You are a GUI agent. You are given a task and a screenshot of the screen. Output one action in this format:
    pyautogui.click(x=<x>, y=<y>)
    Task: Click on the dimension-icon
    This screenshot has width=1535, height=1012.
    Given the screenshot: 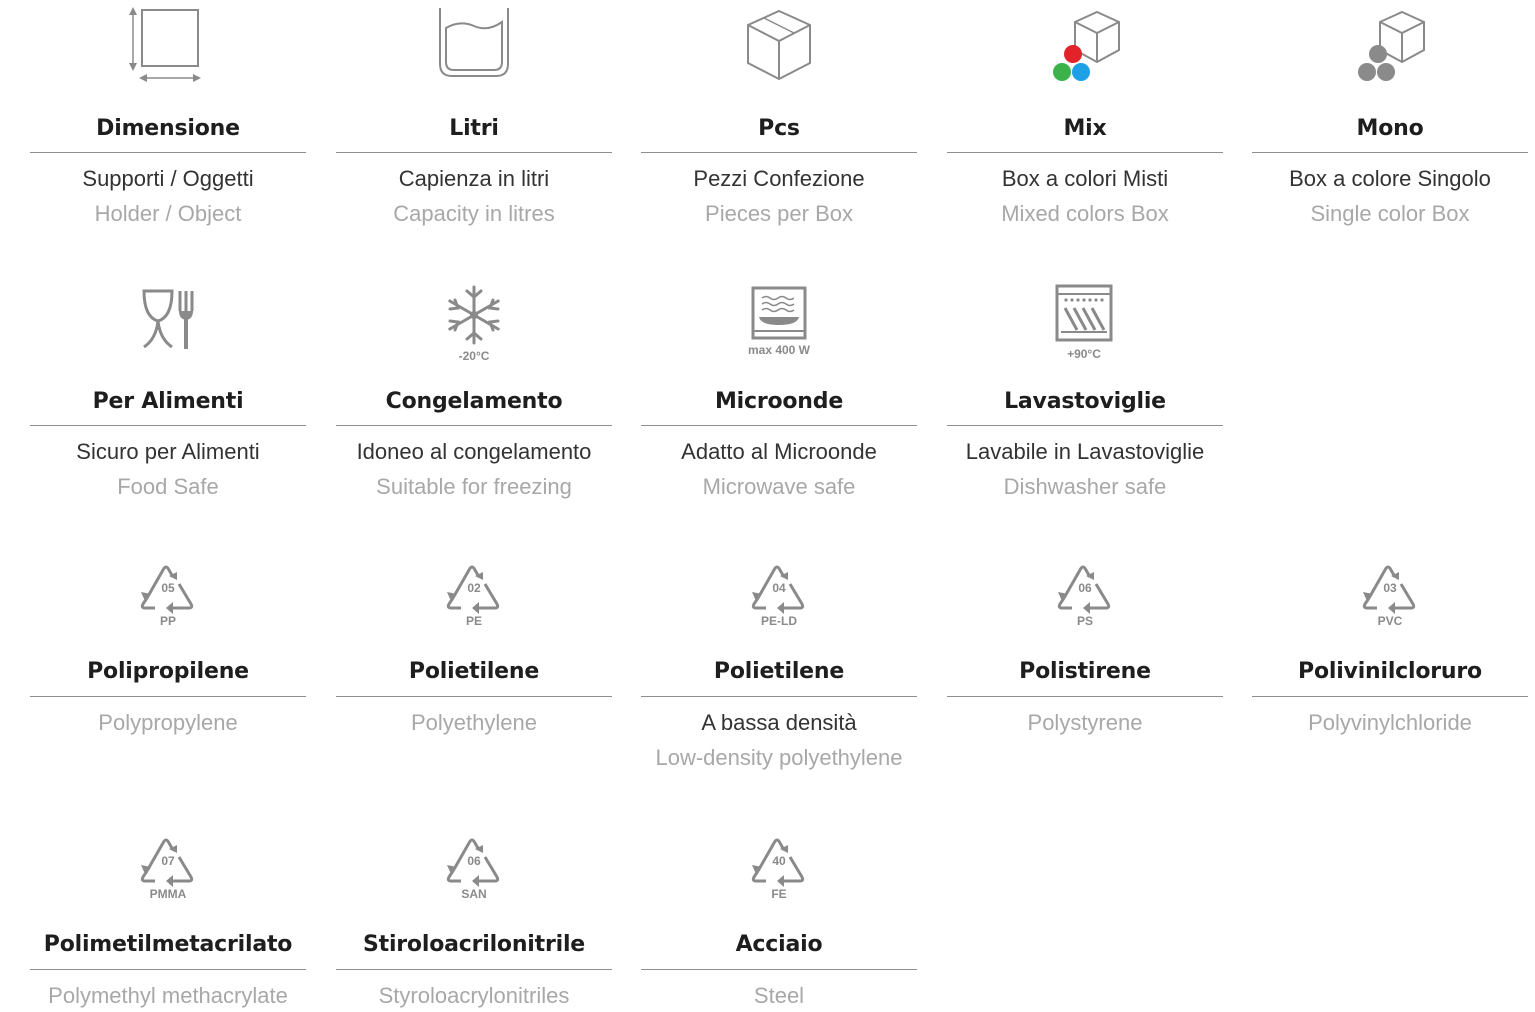 What is the action you would take?
    pyautogui.click(x=168, y=46)
    